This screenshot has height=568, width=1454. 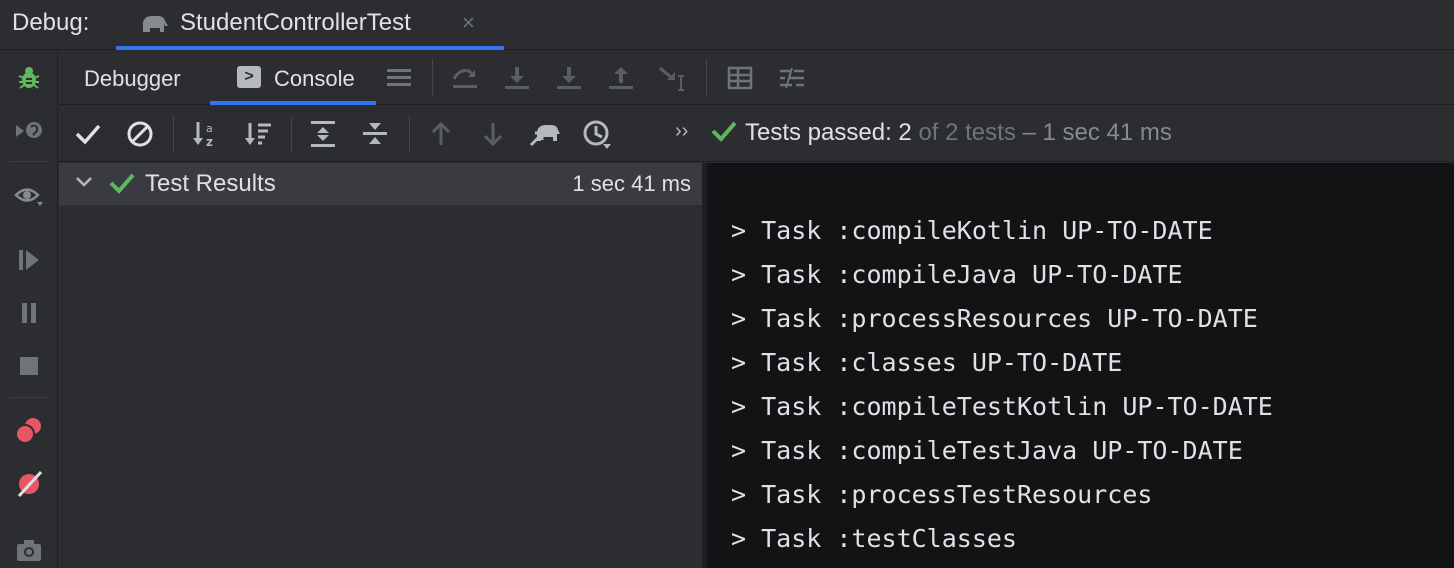 What do you see at coordinates (545, 134) in the screenshot?
I see `import-tests-icon` at bounding box center [545, 134].